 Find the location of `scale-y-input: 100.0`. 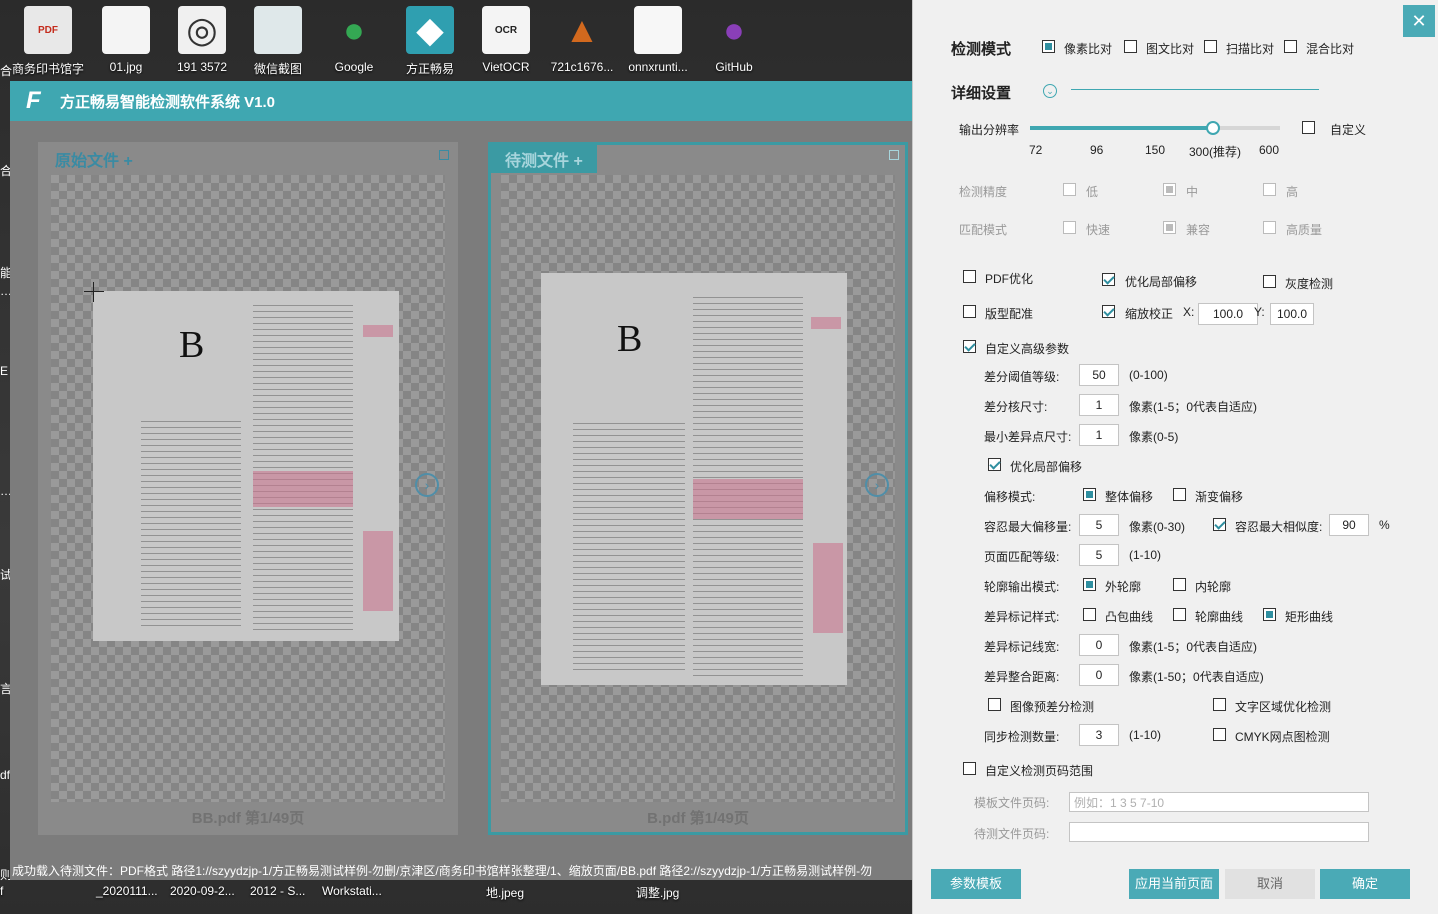

scale-y-input: 100.0 is located at coordinates (1292, 314).